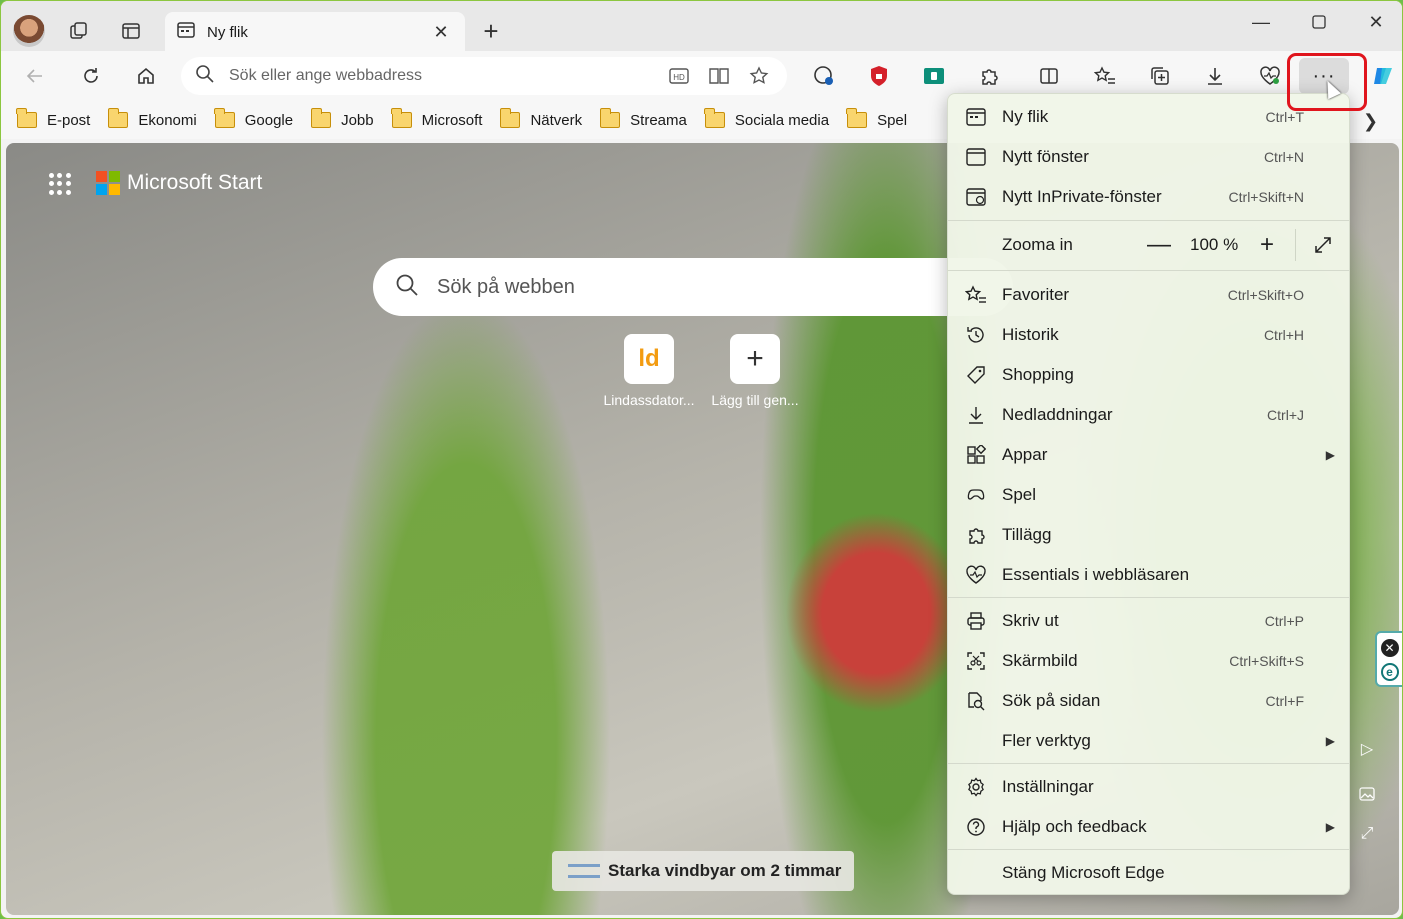 The height and width of the screenshot is (919, 1403). I want to click on extensions-puzzle-icon, so click(989, 76).